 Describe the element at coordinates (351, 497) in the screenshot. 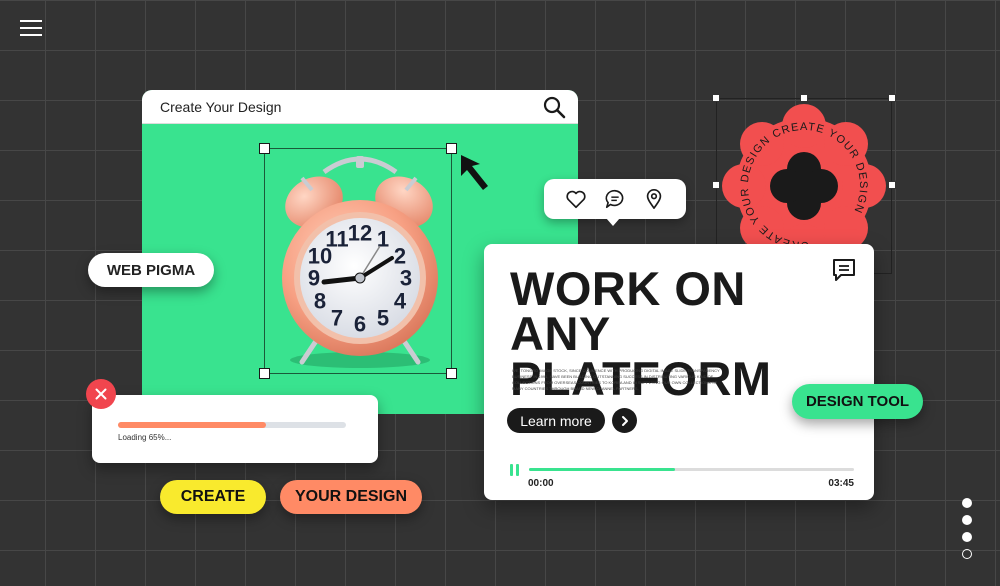

I see `your-design-pill: YOUR DESIGN` at that location.